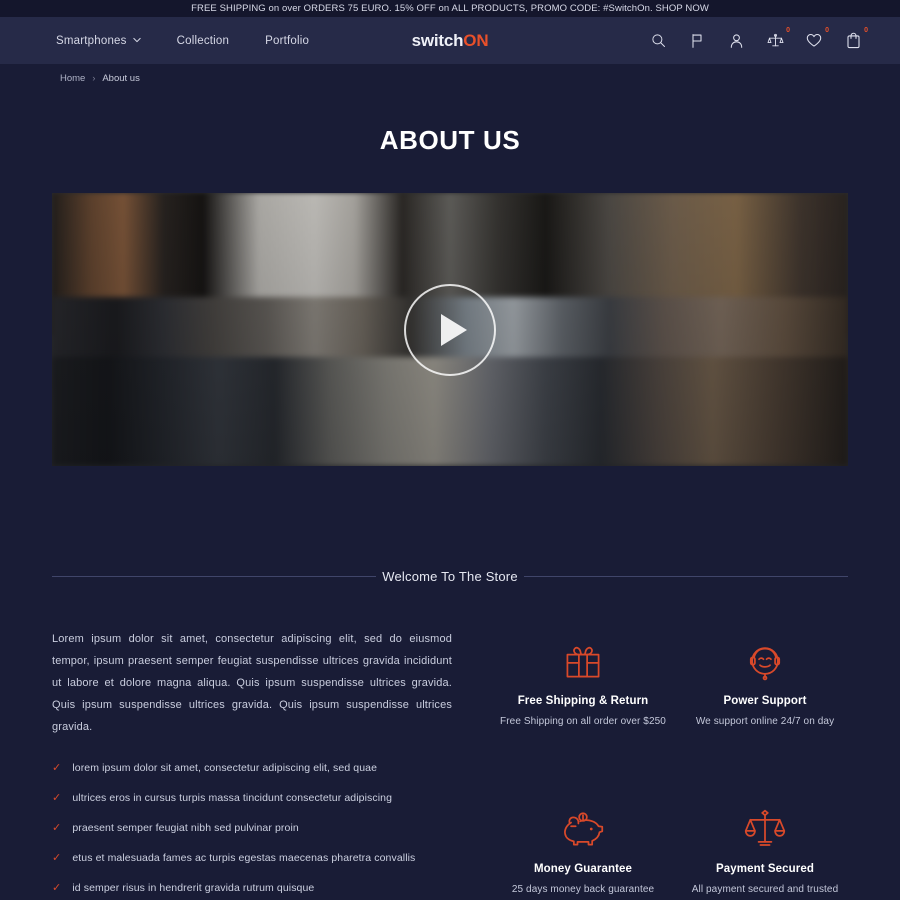 This screenshot has height=900, width=900. Describe the element at coordinates (583, 869) in the screenshot. I see `feature-title: Money Guarantee` at that location.